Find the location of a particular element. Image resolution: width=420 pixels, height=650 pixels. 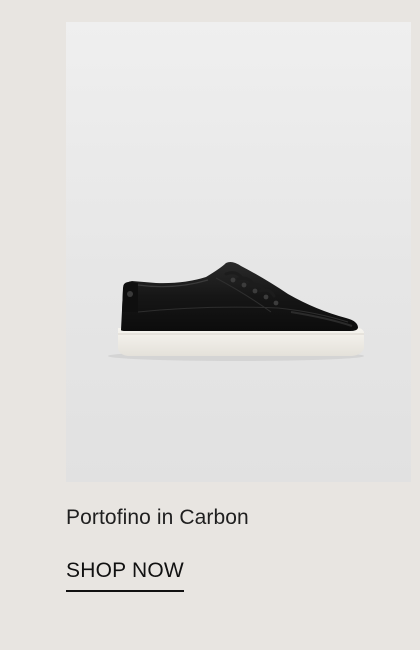

sneaker-illustration is located at coordinates (236, 311).